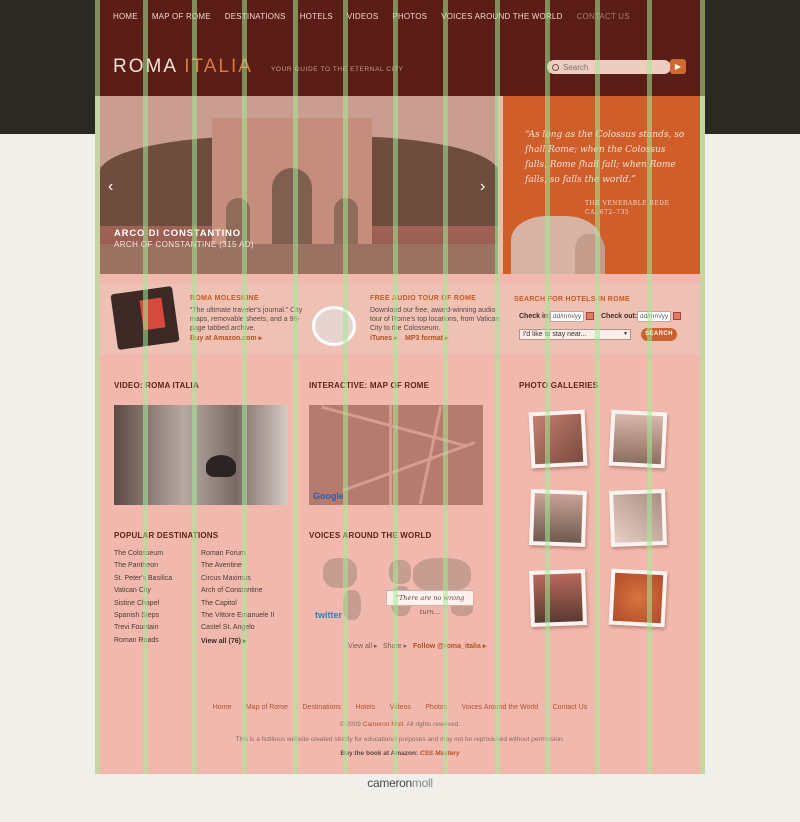 The height and width of the screenshot is (822, 800). I want to click on destination-link: The Vittore Emanuele II, so click(237, 615).